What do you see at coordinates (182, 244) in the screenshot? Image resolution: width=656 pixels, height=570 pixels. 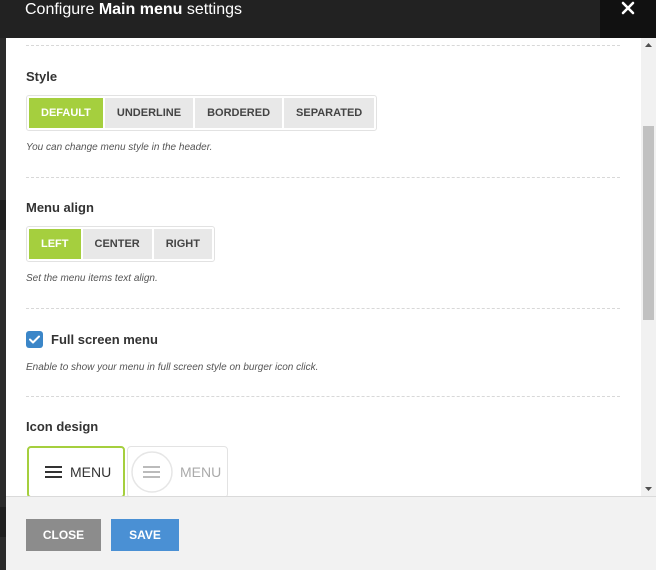 I see `align-option-right: RIGHT` at bounding box center [182, 244].